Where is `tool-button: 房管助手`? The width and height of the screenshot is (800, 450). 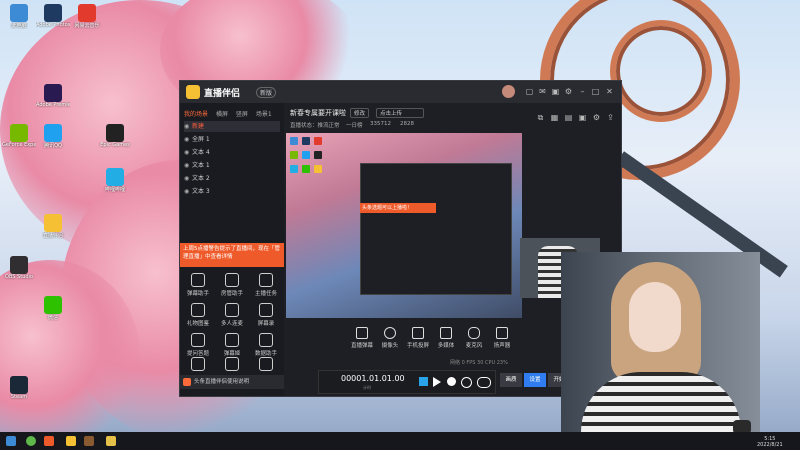
tool-button: 房管助手 is located at coordinates (232, 286).